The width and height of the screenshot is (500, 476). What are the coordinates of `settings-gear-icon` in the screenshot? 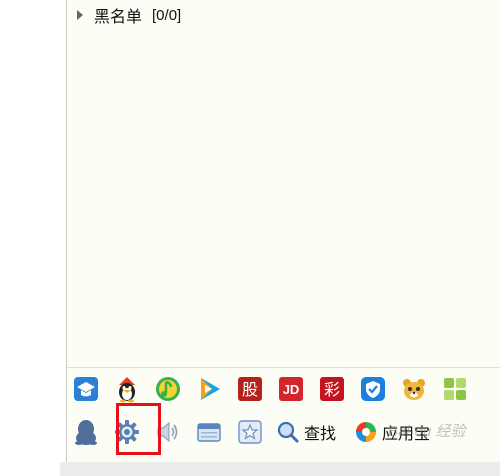 It's located at (127, 432).